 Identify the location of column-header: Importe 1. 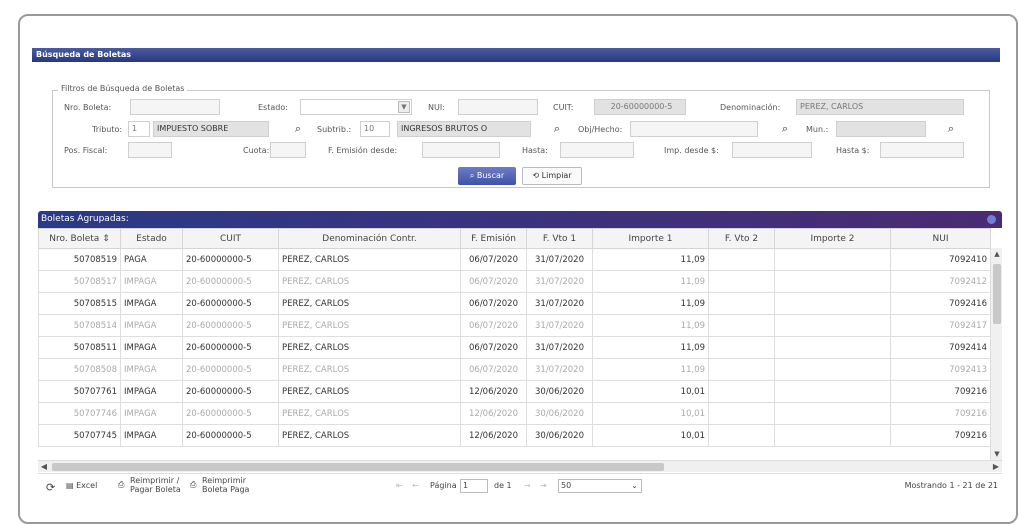
(650, 238).